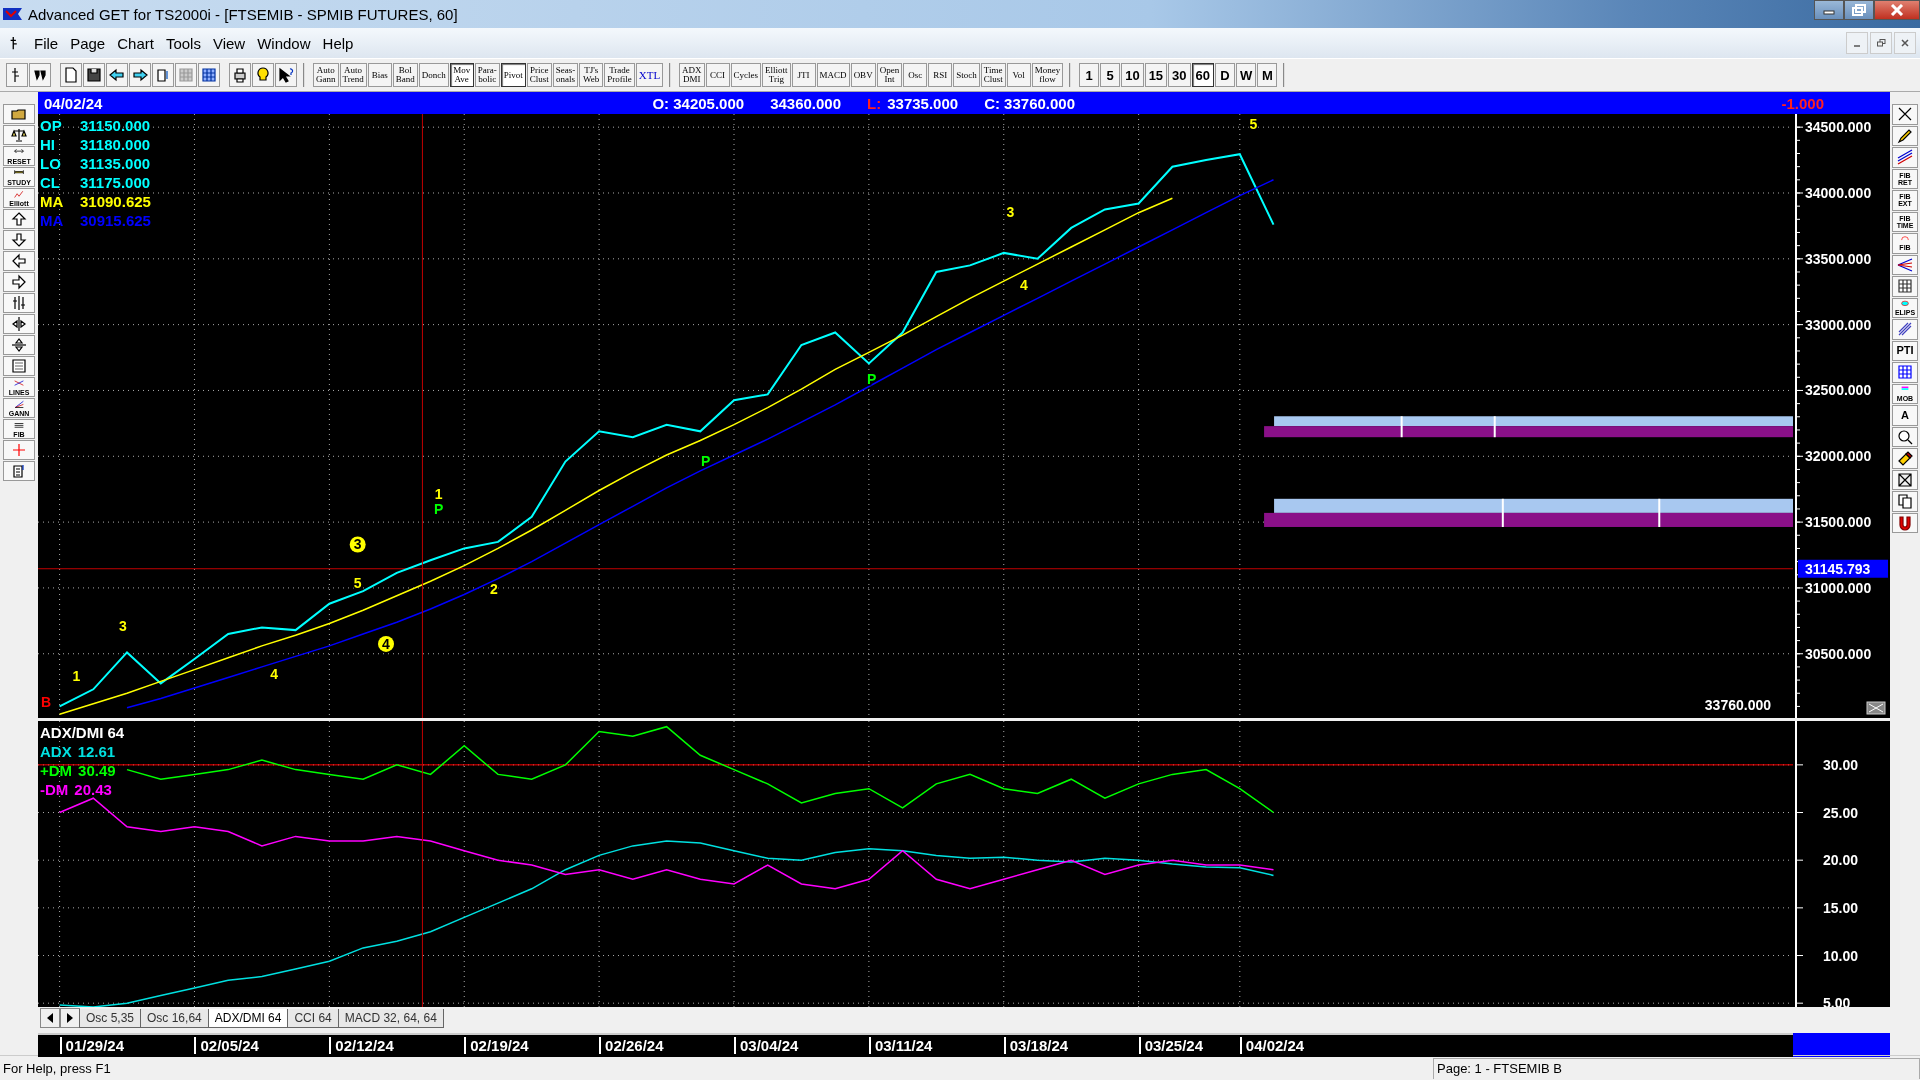  What do you see at coordinates (313, 1018) in the screenshot?
I see `indicator-tab: CCI 64` at bounding box center [313, 1018].